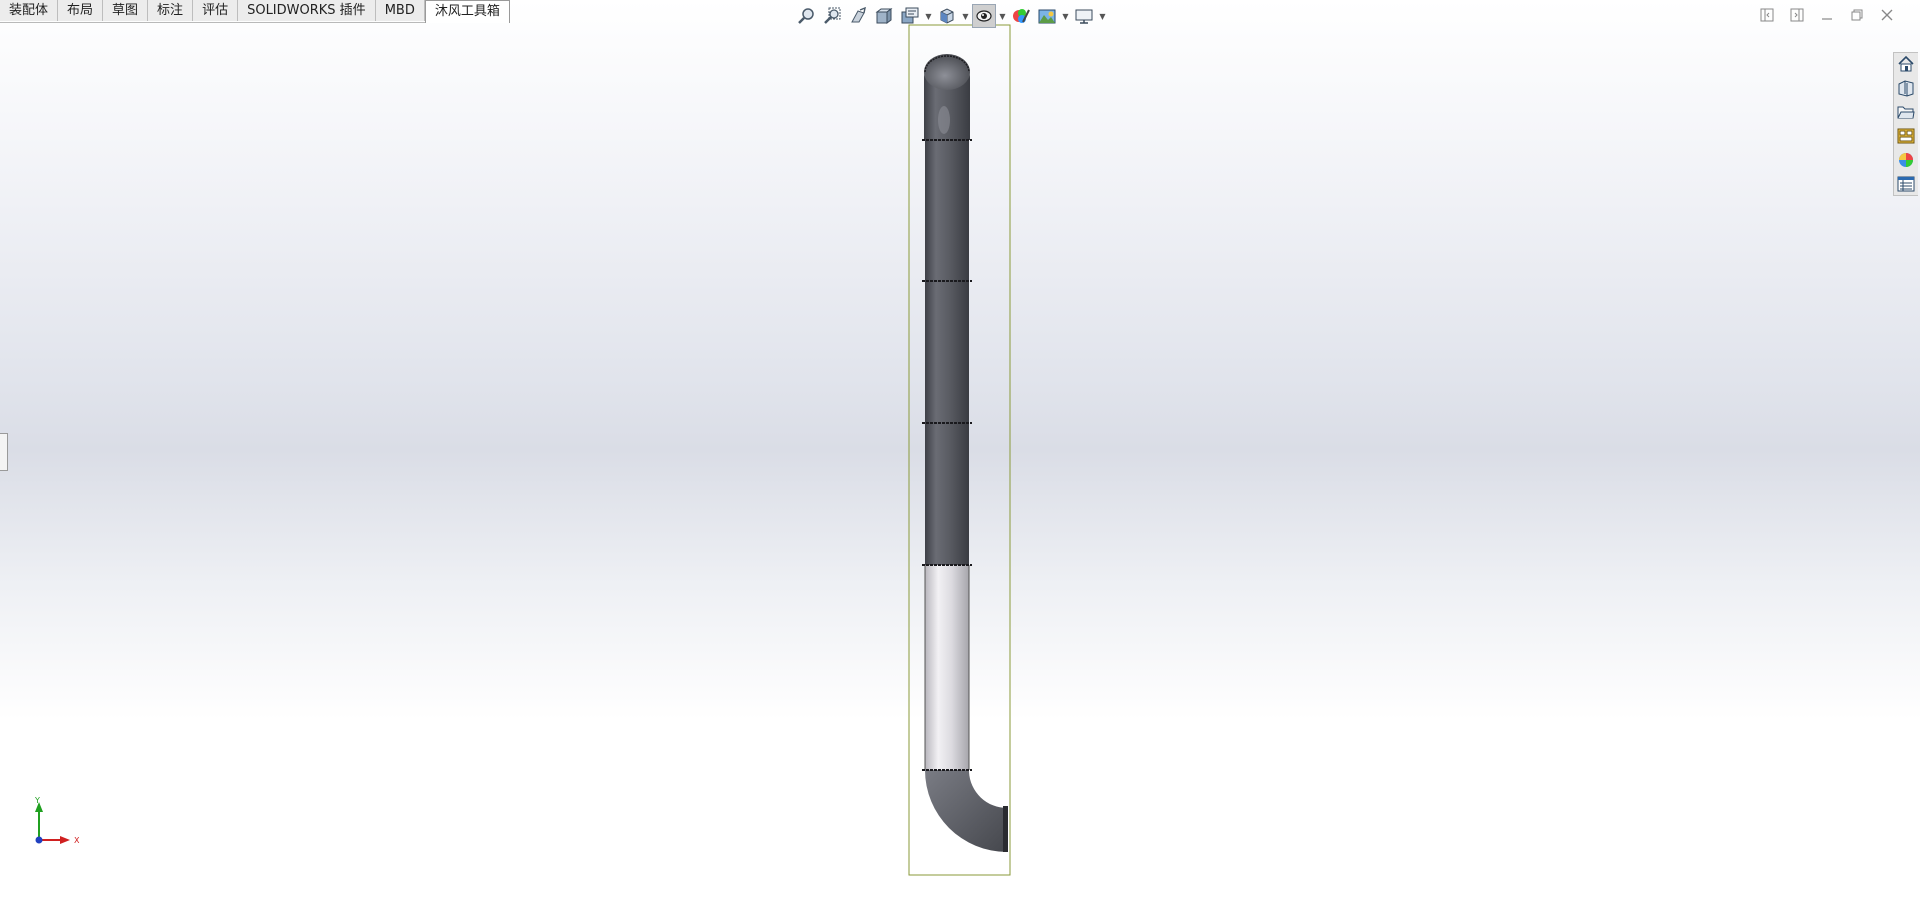 This screenshot has width=1920, height=900. Describe the element at coordinates (77, 840) in the screenshot. I see `triad-x-label: X` at that location.